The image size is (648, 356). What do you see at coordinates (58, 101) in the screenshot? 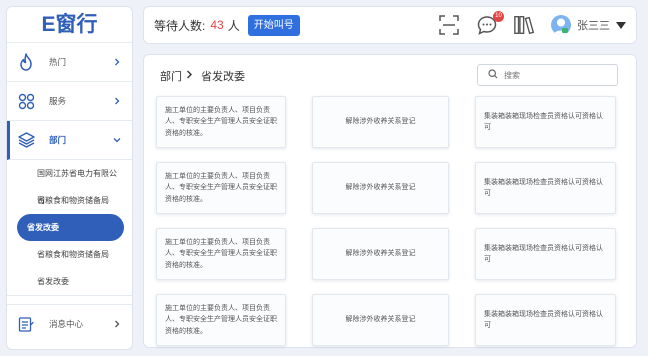
I see `sidebar-item-label: 服务` at bounding box center [58, 101].